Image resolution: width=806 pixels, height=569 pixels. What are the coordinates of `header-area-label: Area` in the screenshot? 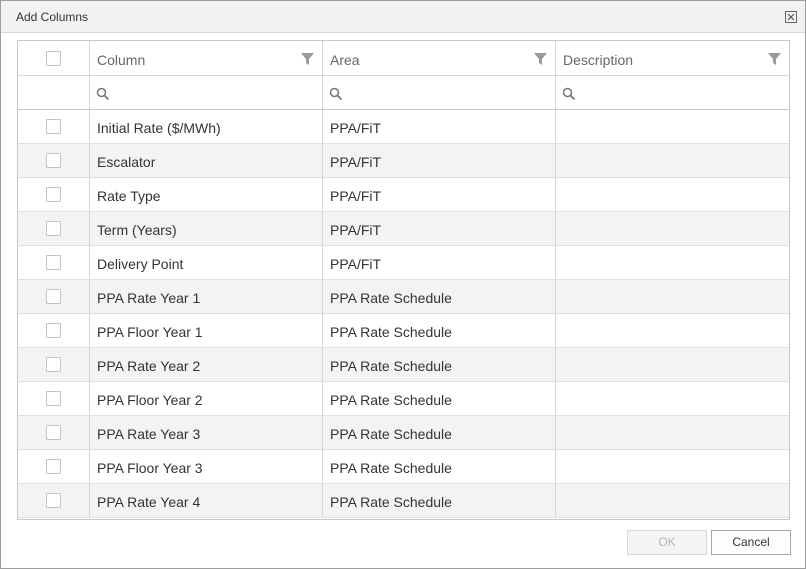 It's located at (345, 60).